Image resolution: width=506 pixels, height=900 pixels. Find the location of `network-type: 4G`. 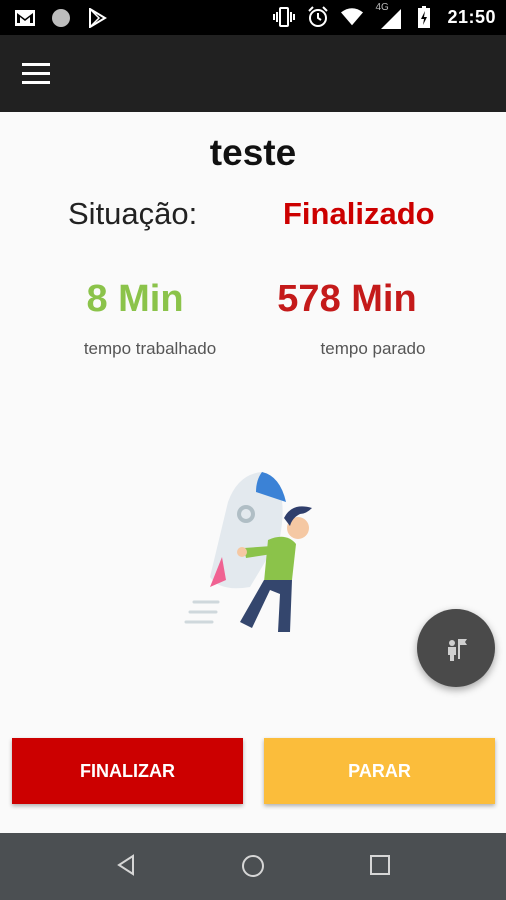

network-type: 4G is located at coordinates (382, 7).